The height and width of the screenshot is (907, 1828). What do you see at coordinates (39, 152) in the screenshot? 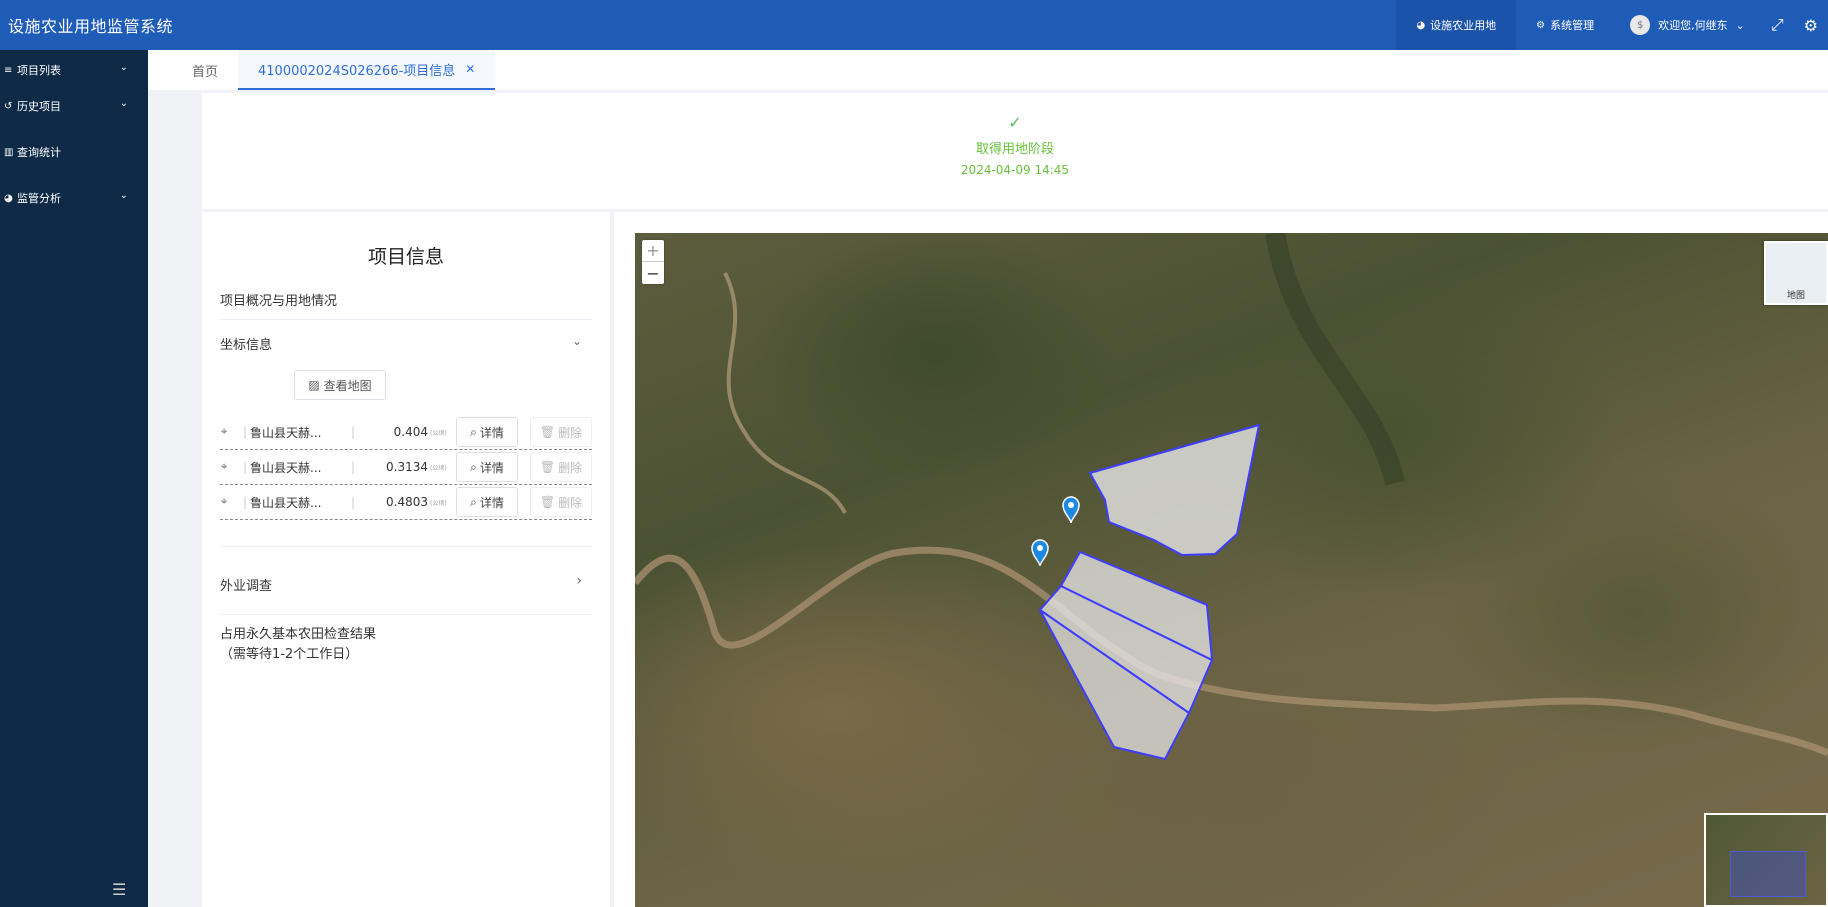
I see `sidebar-item-label: 查询统计` at bounding box center [39, 152].